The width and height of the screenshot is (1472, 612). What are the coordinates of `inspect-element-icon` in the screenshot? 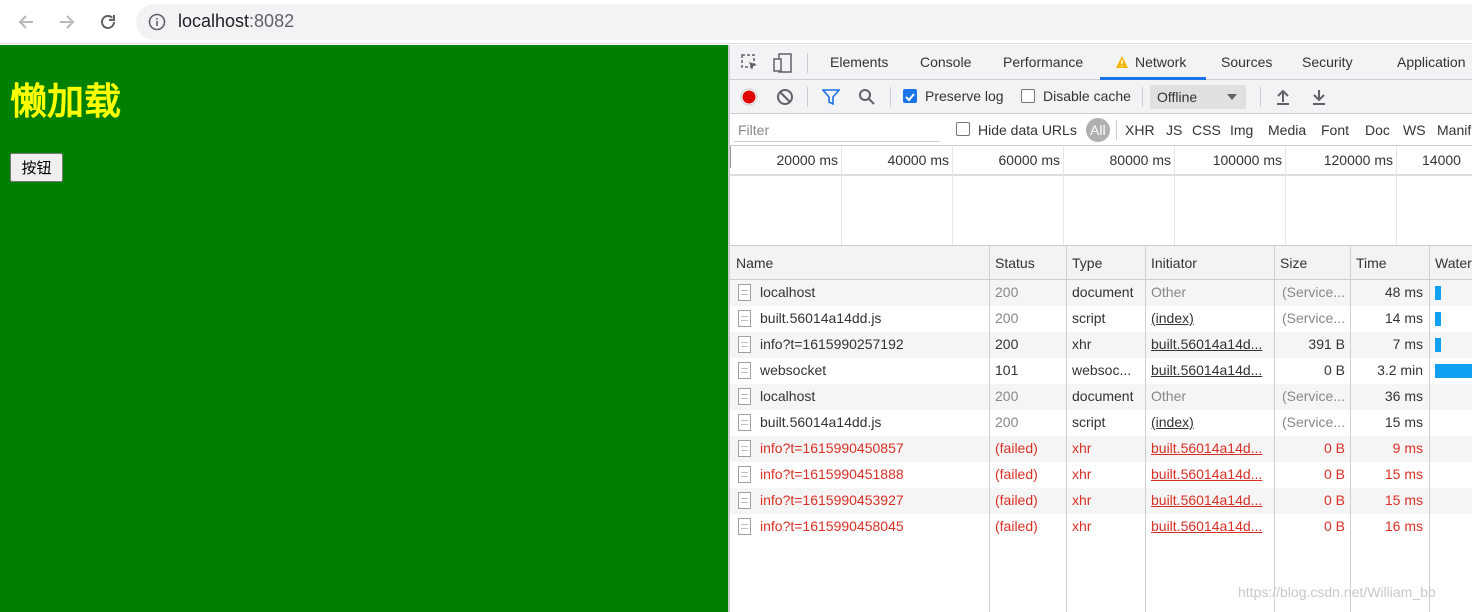 It's located at (750, 63).